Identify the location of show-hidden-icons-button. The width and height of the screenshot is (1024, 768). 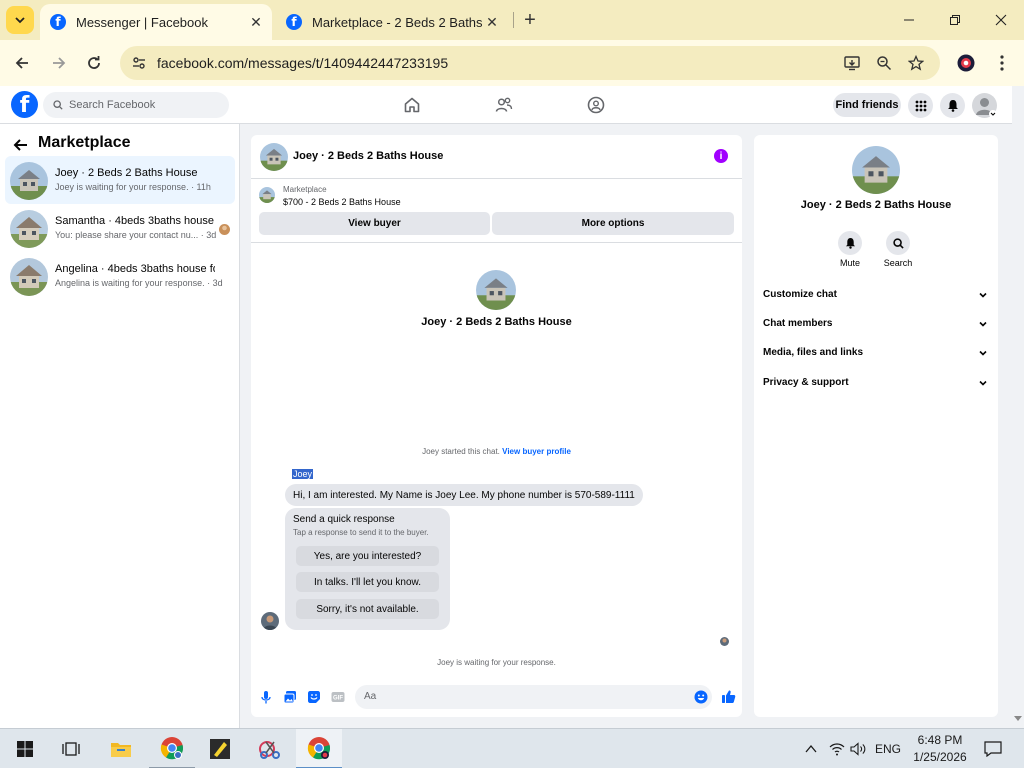
(811, 748).